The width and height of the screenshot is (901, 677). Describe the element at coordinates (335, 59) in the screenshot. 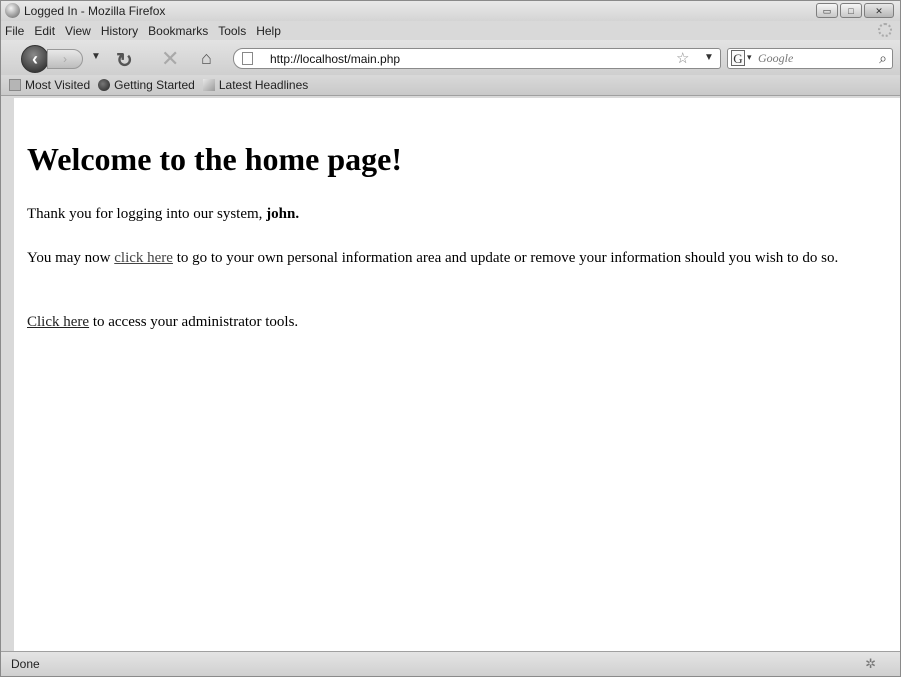

I see `url-text: http://localhost/main.php` at that location.